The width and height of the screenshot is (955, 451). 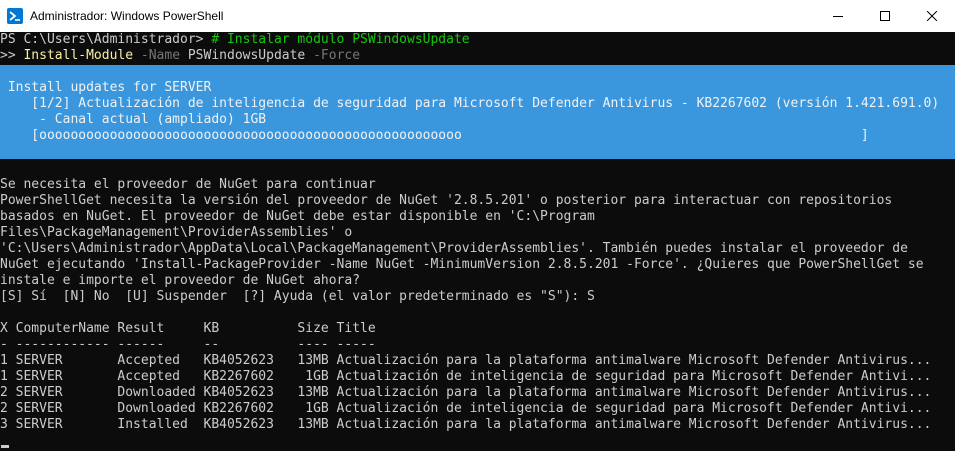 I want to click on minimize-icon, so click(x=838, y=16).